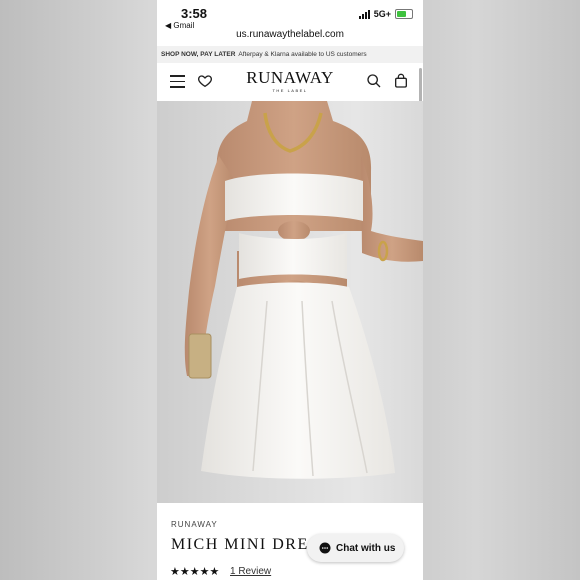  I want to click on site-header: RUNAWAY THE LABEL, so click(290, 82).